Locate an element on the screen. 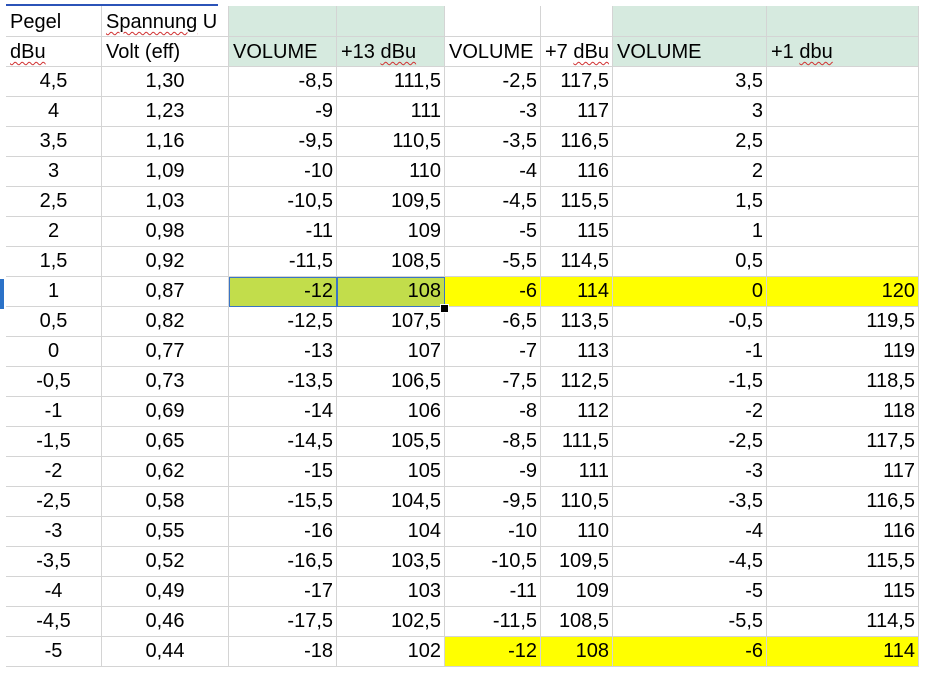 The image size is (942, 680). table-cell: 111,5 is located at coordinates (577, 442).